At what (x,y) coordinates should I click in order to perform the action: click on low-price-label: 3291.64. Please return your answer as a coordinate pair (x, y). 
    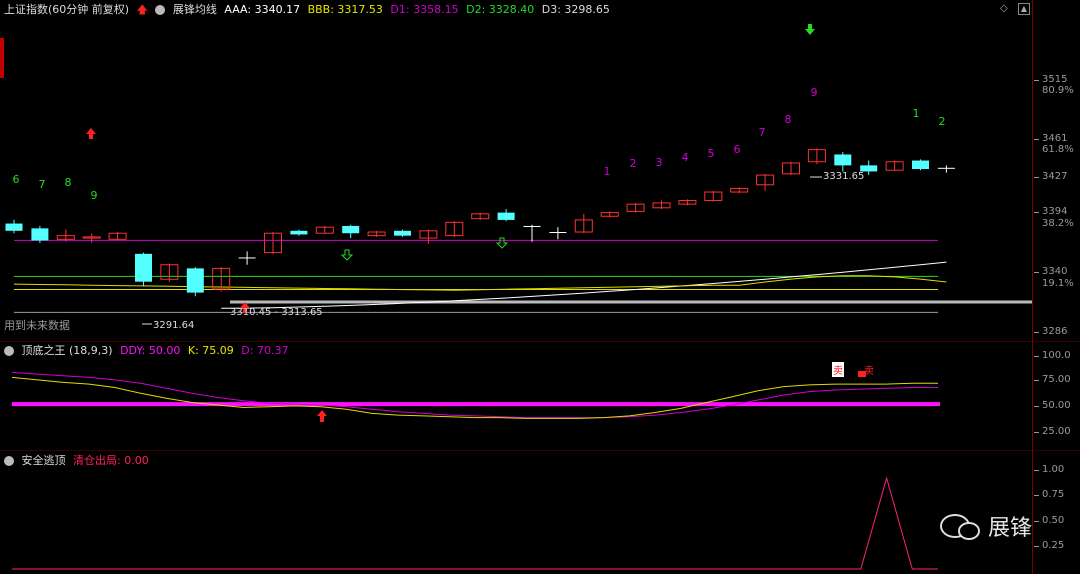
    Looking at the image, I should click on (174, 325).